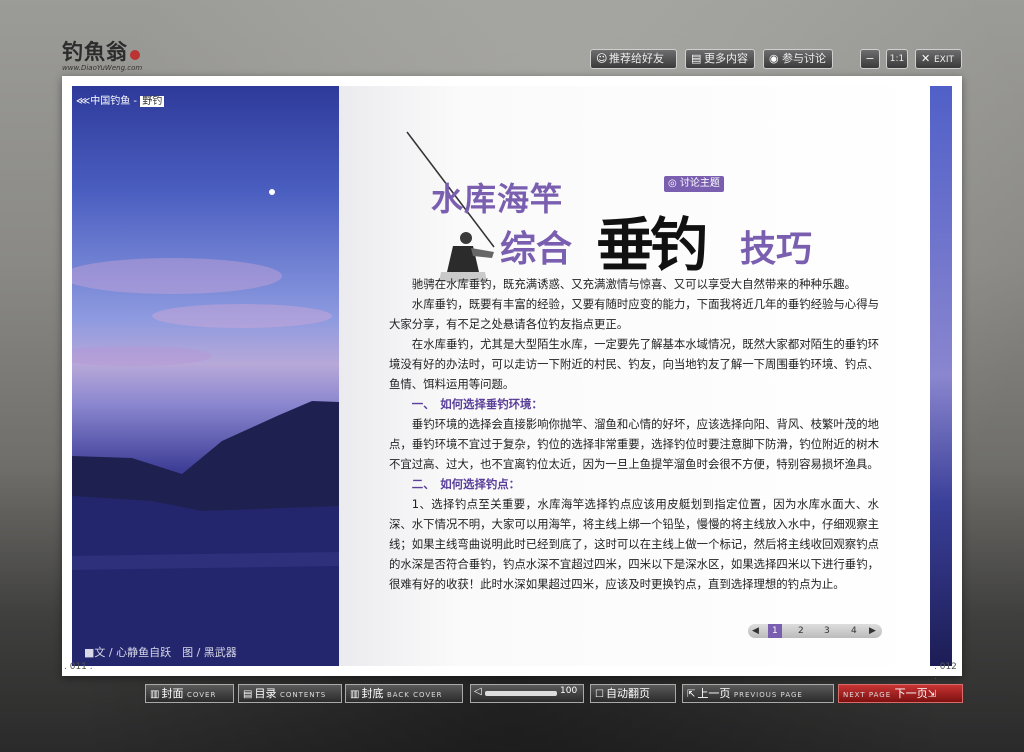 The width and height of the screenshot is (1024, 752). I want to click on right-page-number: . 012 ., so click(945, 672).